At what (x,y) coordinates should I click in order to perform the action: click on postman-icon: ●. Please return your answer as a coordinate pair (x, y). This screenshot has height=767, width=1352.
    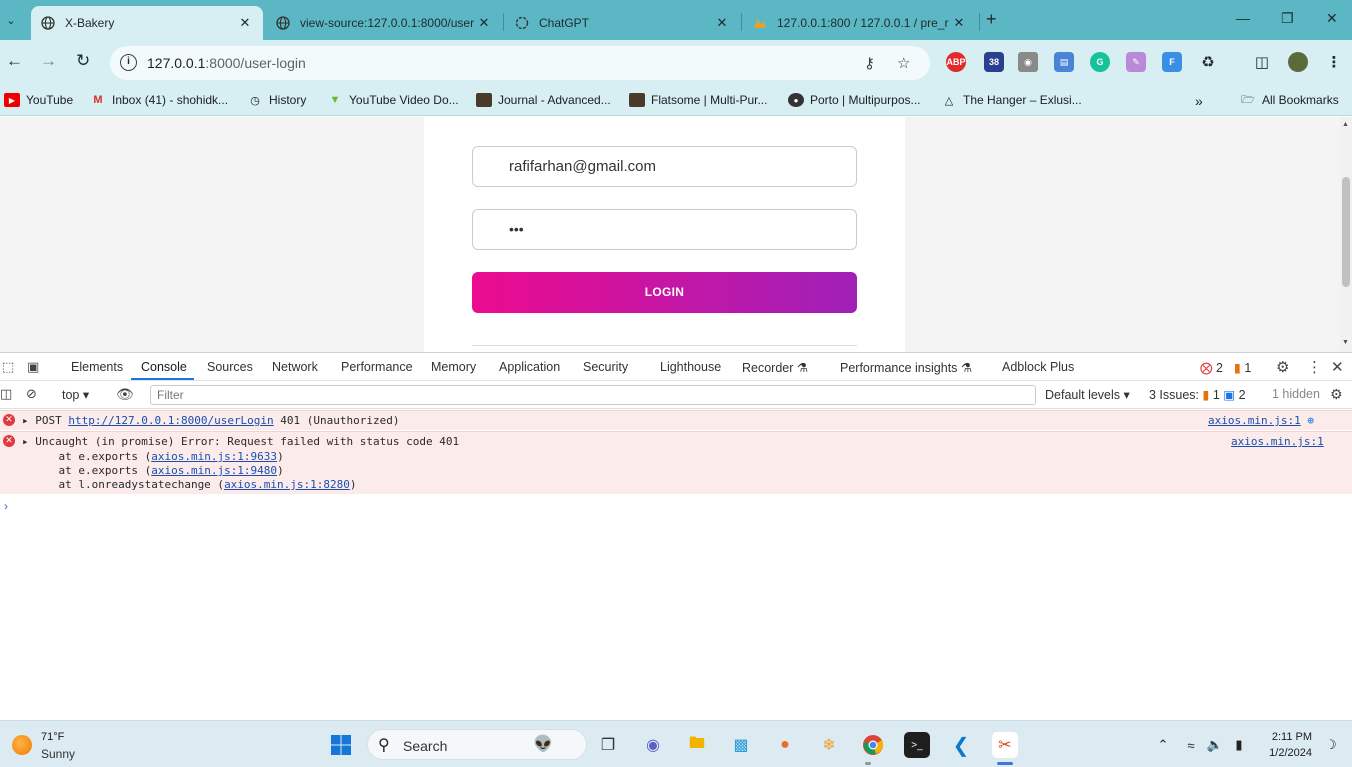
    Looking at the image, I should click on (785, 745).